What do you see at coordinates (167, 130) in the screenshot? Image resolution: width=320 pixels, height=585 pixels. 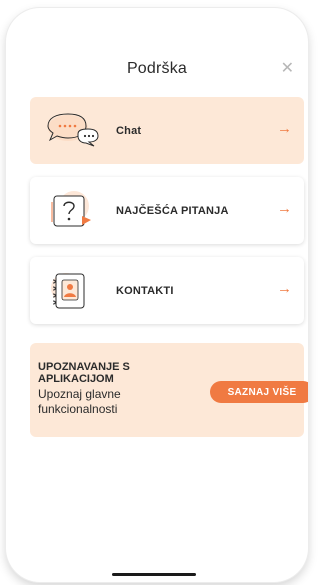 I see `chat-card: Chat →` at bounding box center [167, 130].